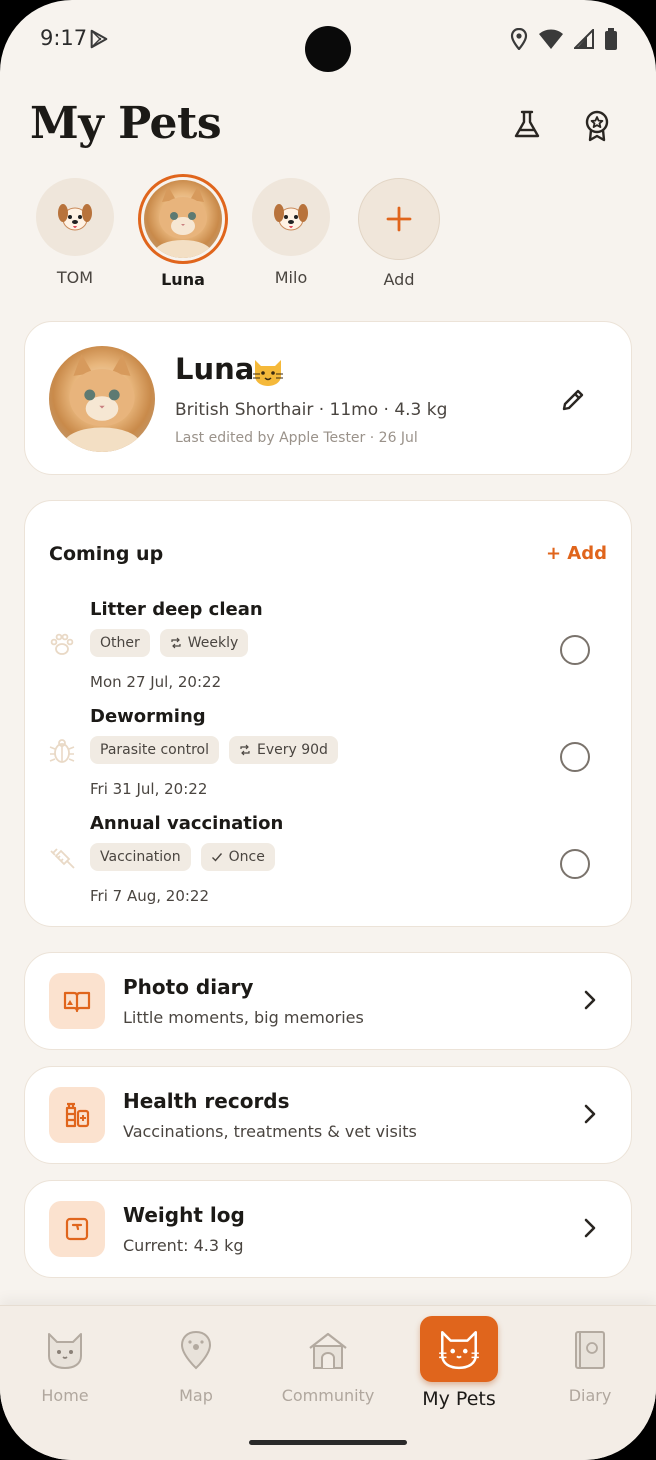 The width and height of the screenshot is (656, 1460). I want to click on paw-icon, so click(62, 644).